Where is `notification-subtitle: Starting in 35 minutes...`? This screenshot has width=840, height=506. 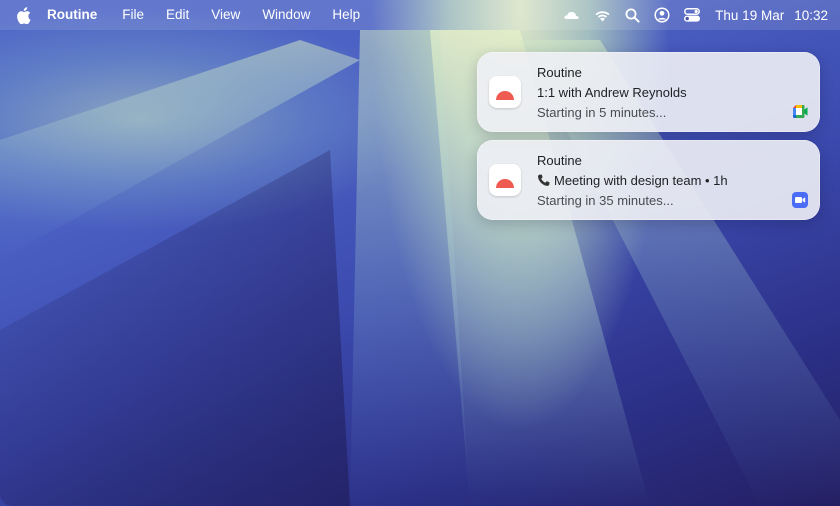
notification-subtitle: Starting in 35 minutes... is located at coordinates (605, 200).